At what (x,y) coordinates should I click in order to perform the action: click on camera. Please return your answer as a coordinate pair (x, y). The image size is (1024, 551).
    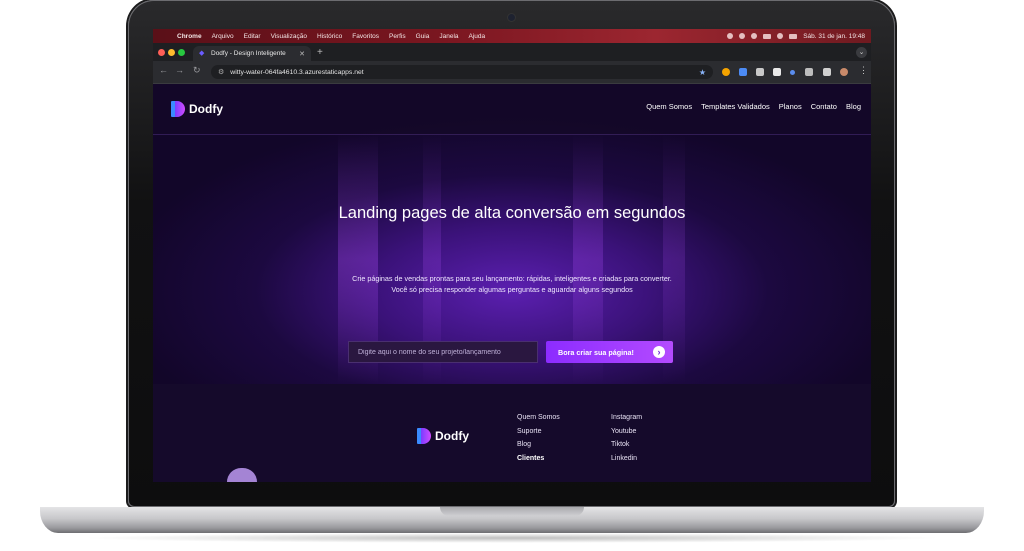
    Looking at the image, I should click on (511, 17).